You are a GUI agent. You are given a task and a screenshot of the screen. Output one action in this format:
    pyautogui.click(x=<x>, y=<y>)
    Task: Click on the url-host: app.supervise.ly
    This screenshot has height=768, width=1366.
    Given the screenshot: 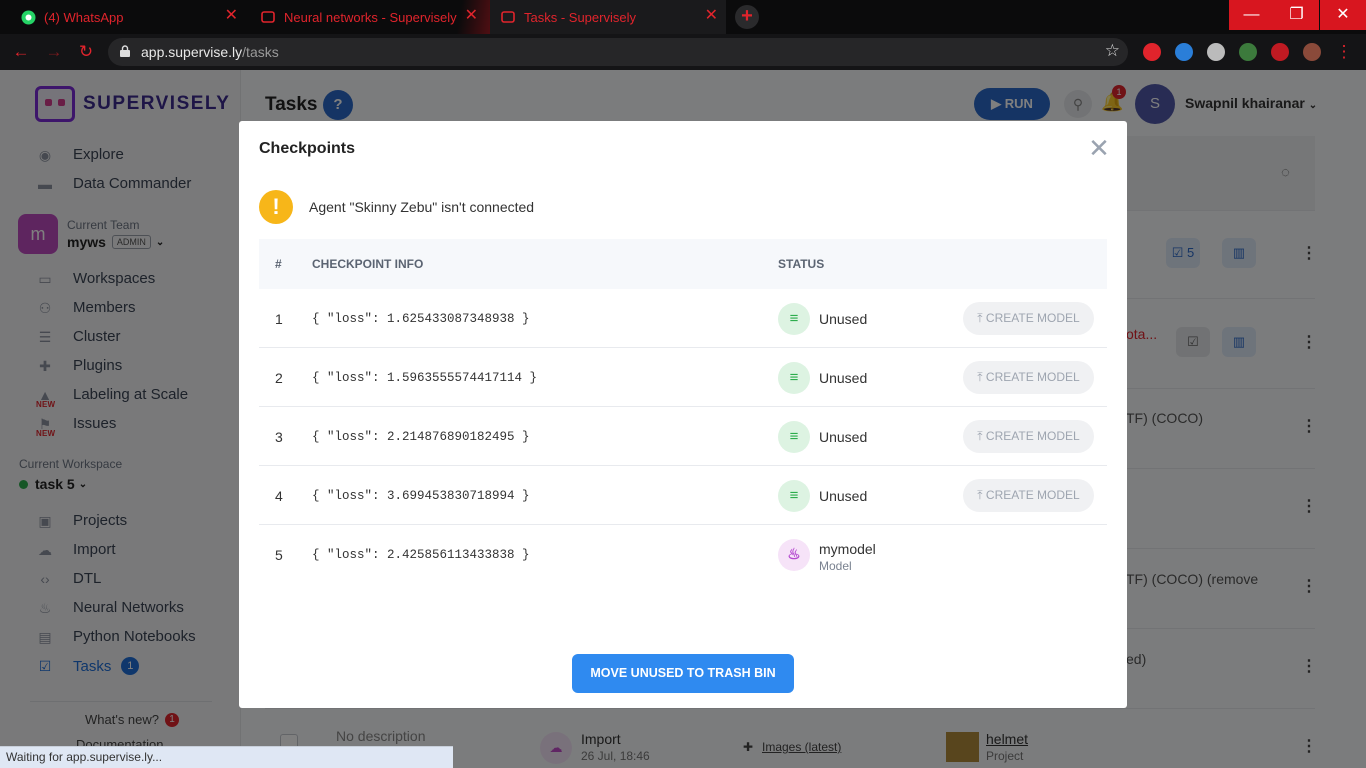 What is the action you would take?
    pyautogui.click(x=192, y=52)
    